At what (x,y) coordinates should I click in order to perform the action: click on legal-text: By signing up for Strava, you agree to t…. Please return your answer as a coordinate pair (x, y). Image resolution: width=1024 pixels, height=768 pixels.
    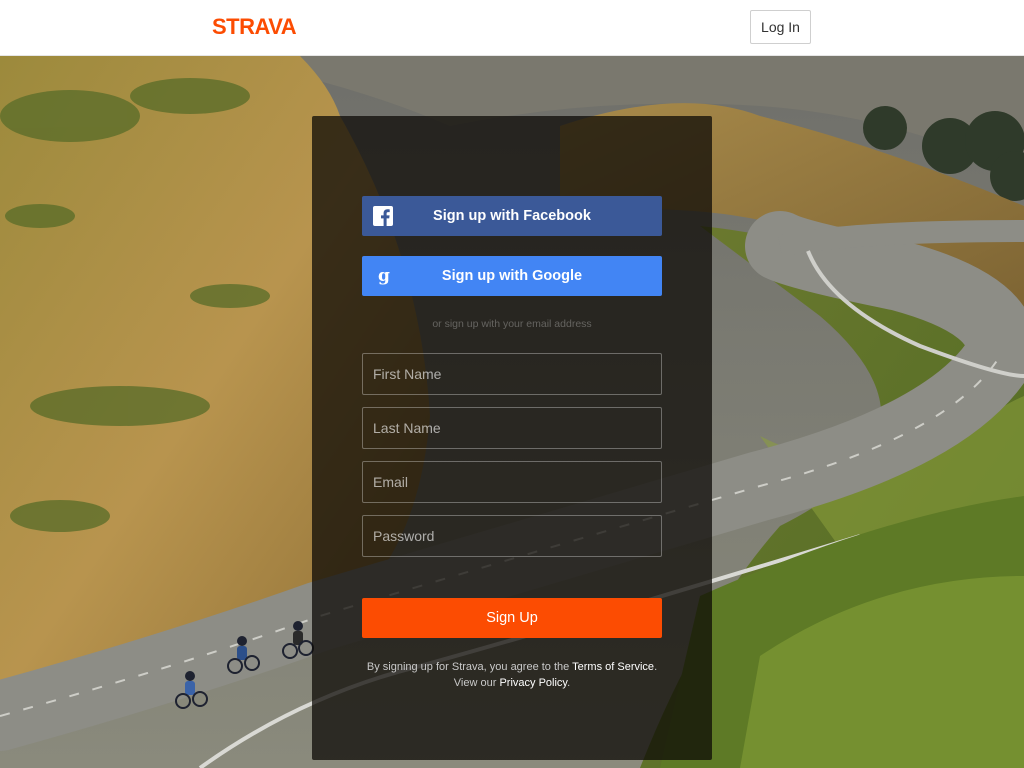
    Looking at the image, I should click on (512, 675).